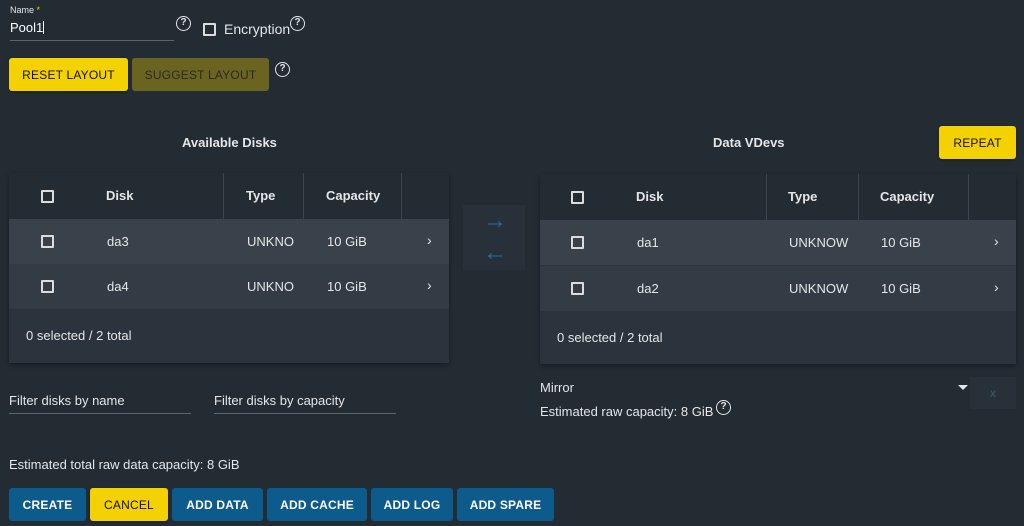 The width and height of the screenshot is (1024, 526). Describe the element at coordinates (200, 74) in the screenshot. I see `suggest-layout-button: SUGGEST LAYOUT` at that location.